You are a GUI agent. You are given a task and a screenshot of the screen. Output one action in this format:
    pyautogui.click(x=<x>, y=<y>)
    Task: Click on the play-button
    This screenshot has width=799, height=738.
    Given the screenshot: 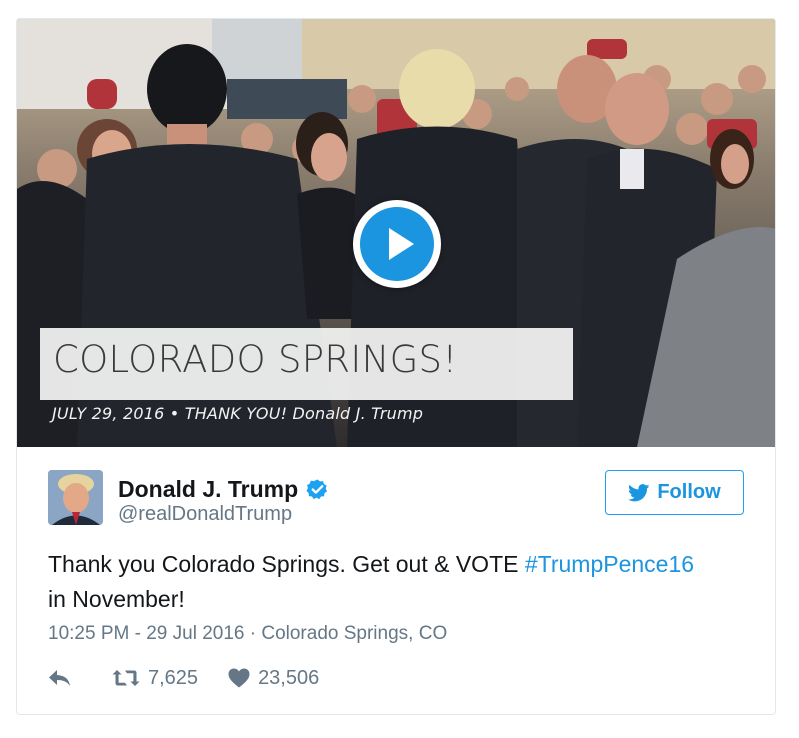 What is the action you would take?
    pyautogui.click(x=397, y=244)
    